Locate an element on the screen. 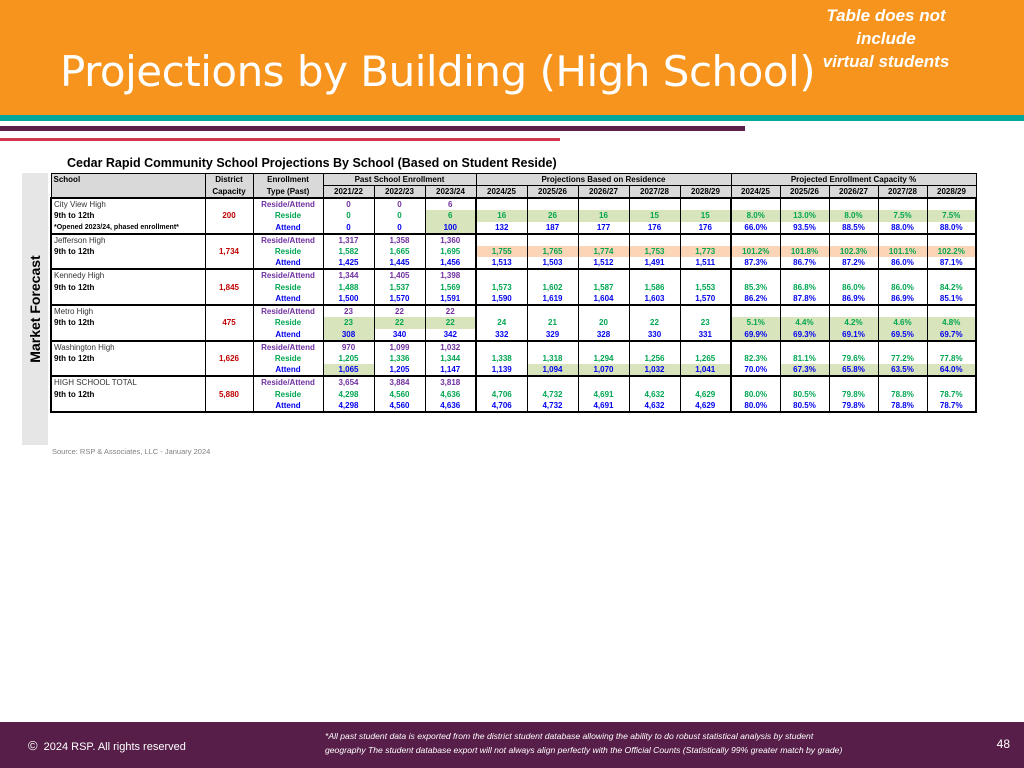  capacity-percent-cell: 86.7% is located at coordinates (805, 264).